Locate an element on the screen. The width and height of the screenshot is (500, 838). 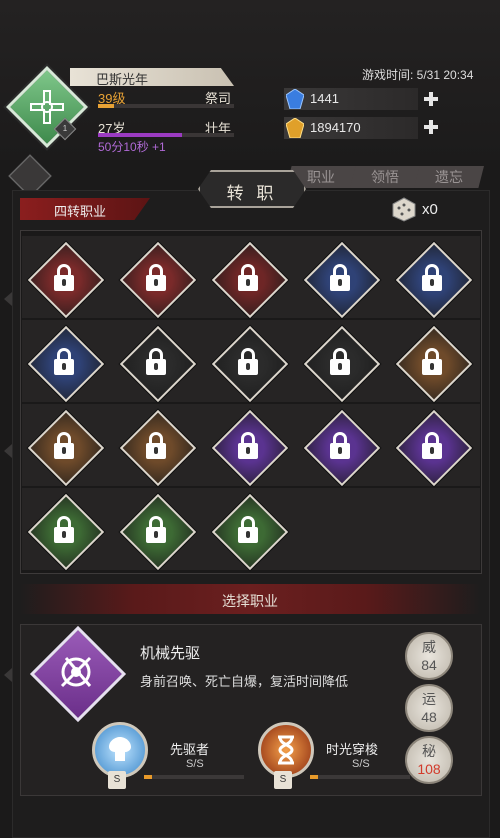
mushroom-cloud-icon is located at coordinates (120, 749).